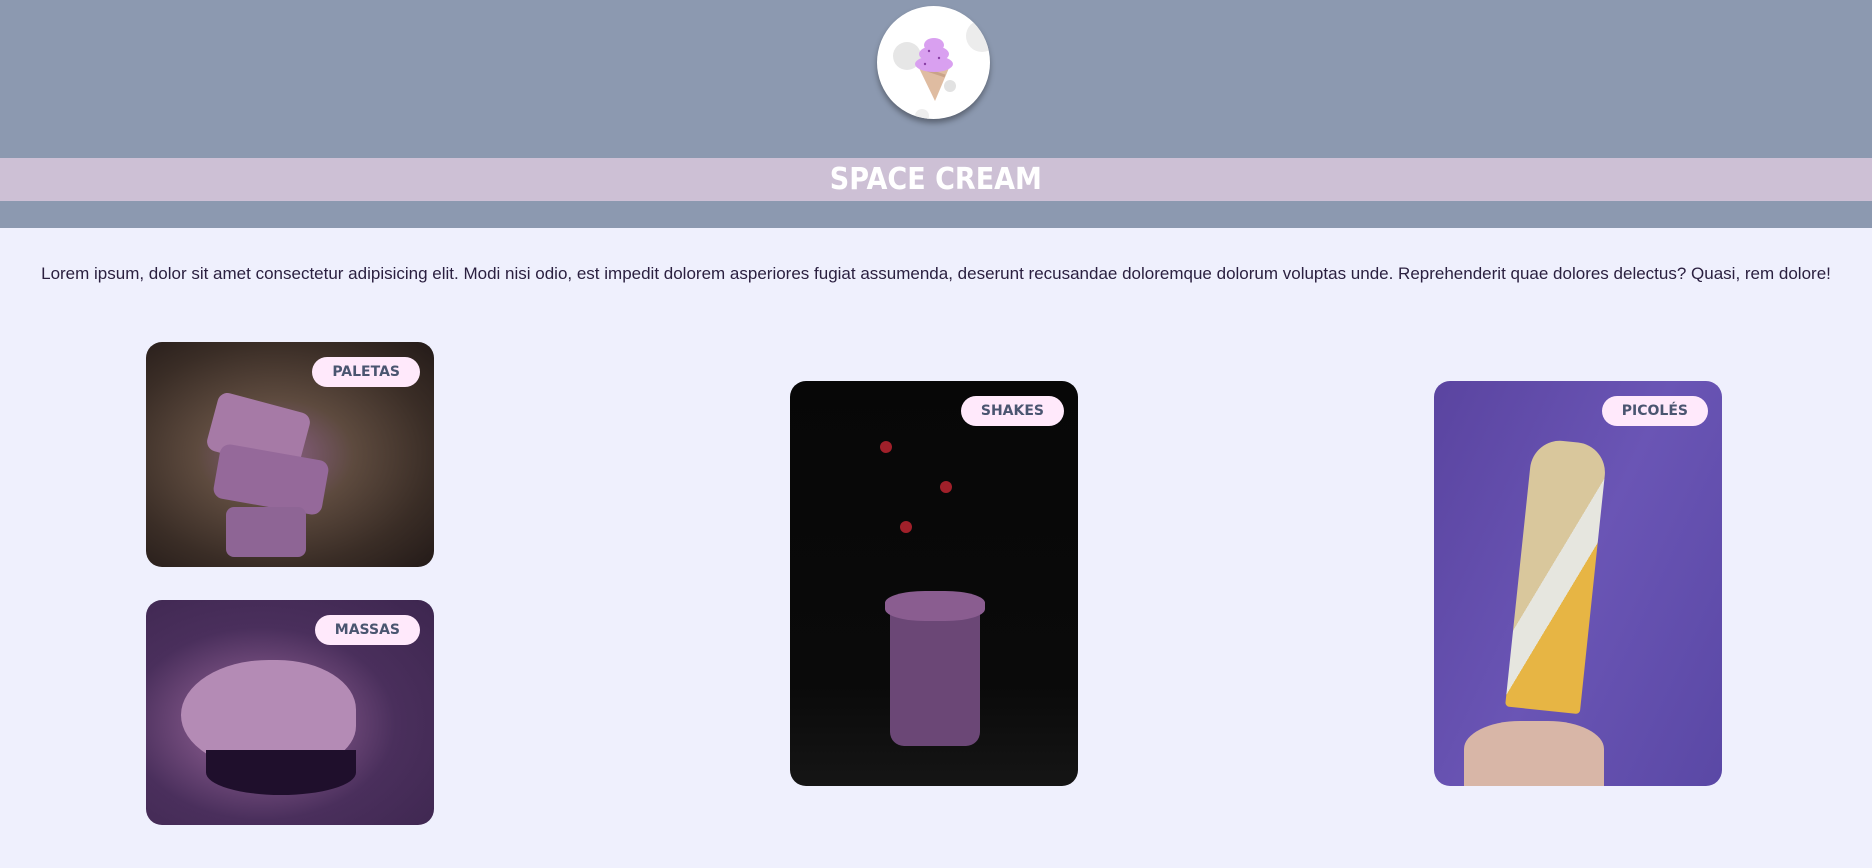  Describe the element at coordinates (1012, 411) in the screenshot. I see `badge-shakes: SHAKES` at that location.